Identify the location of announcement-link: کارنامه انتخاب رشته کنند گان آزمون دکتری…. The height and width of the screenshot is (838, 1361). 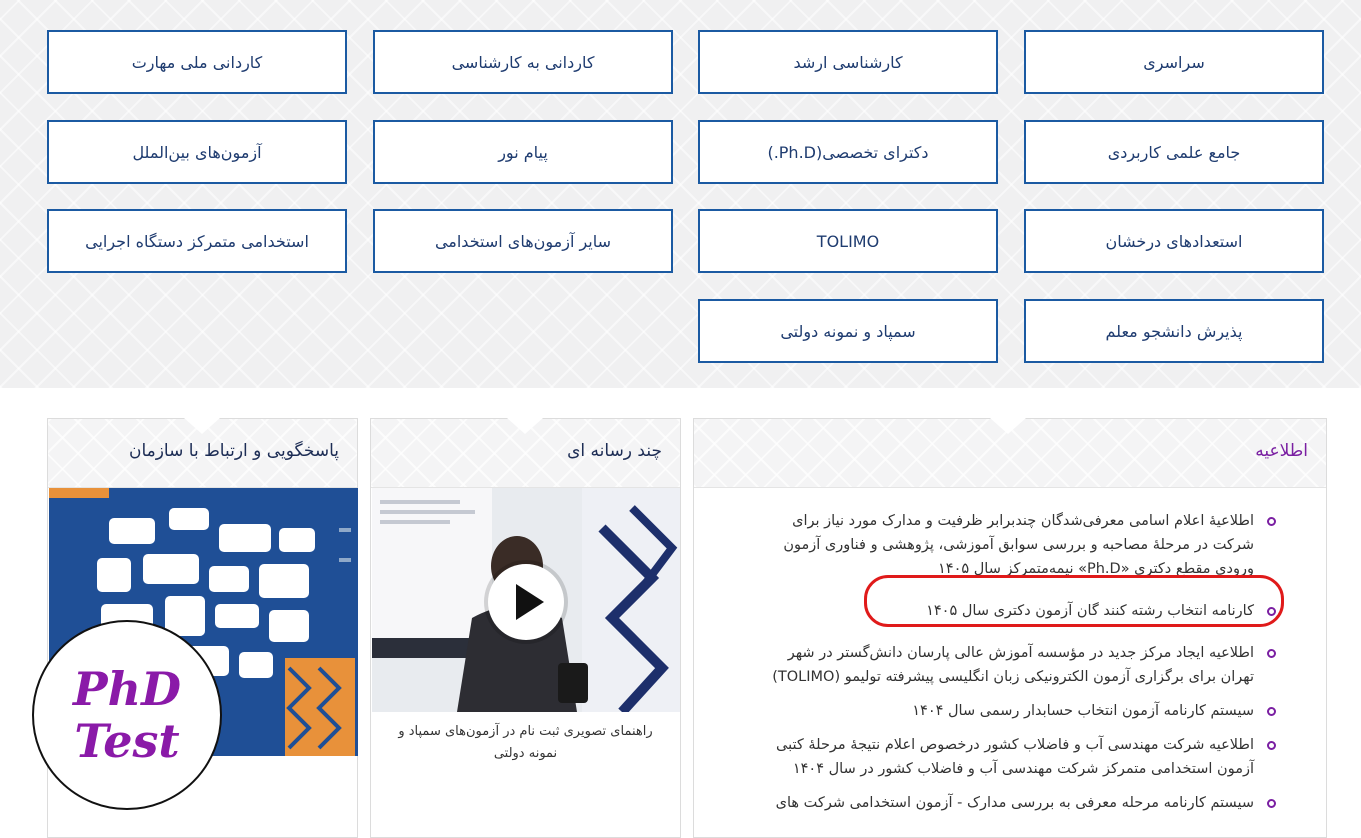
(1090, 611).